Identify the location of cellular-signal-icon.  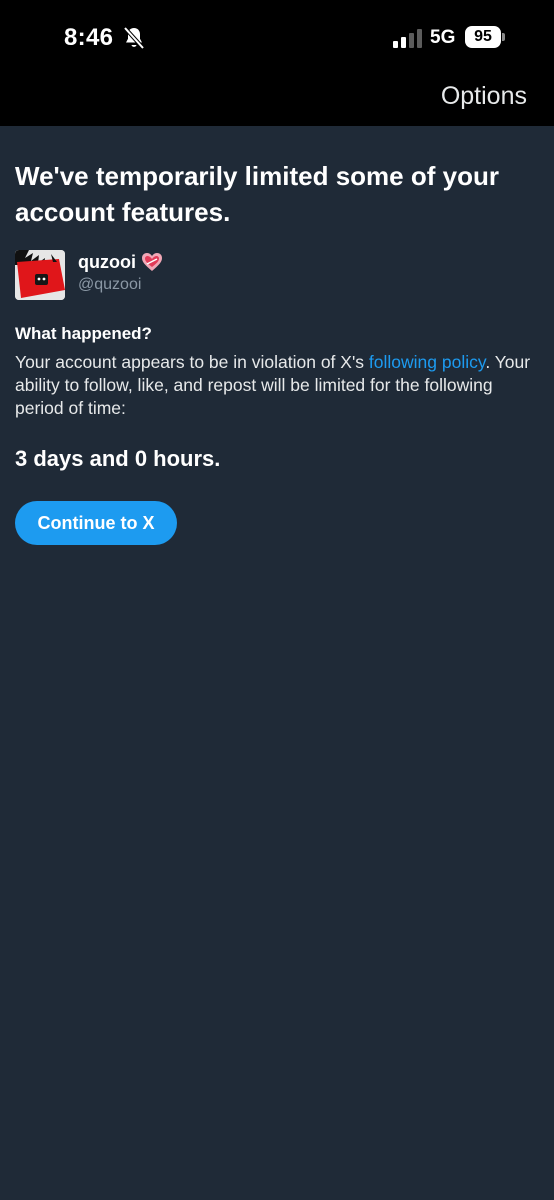
(407, 38).